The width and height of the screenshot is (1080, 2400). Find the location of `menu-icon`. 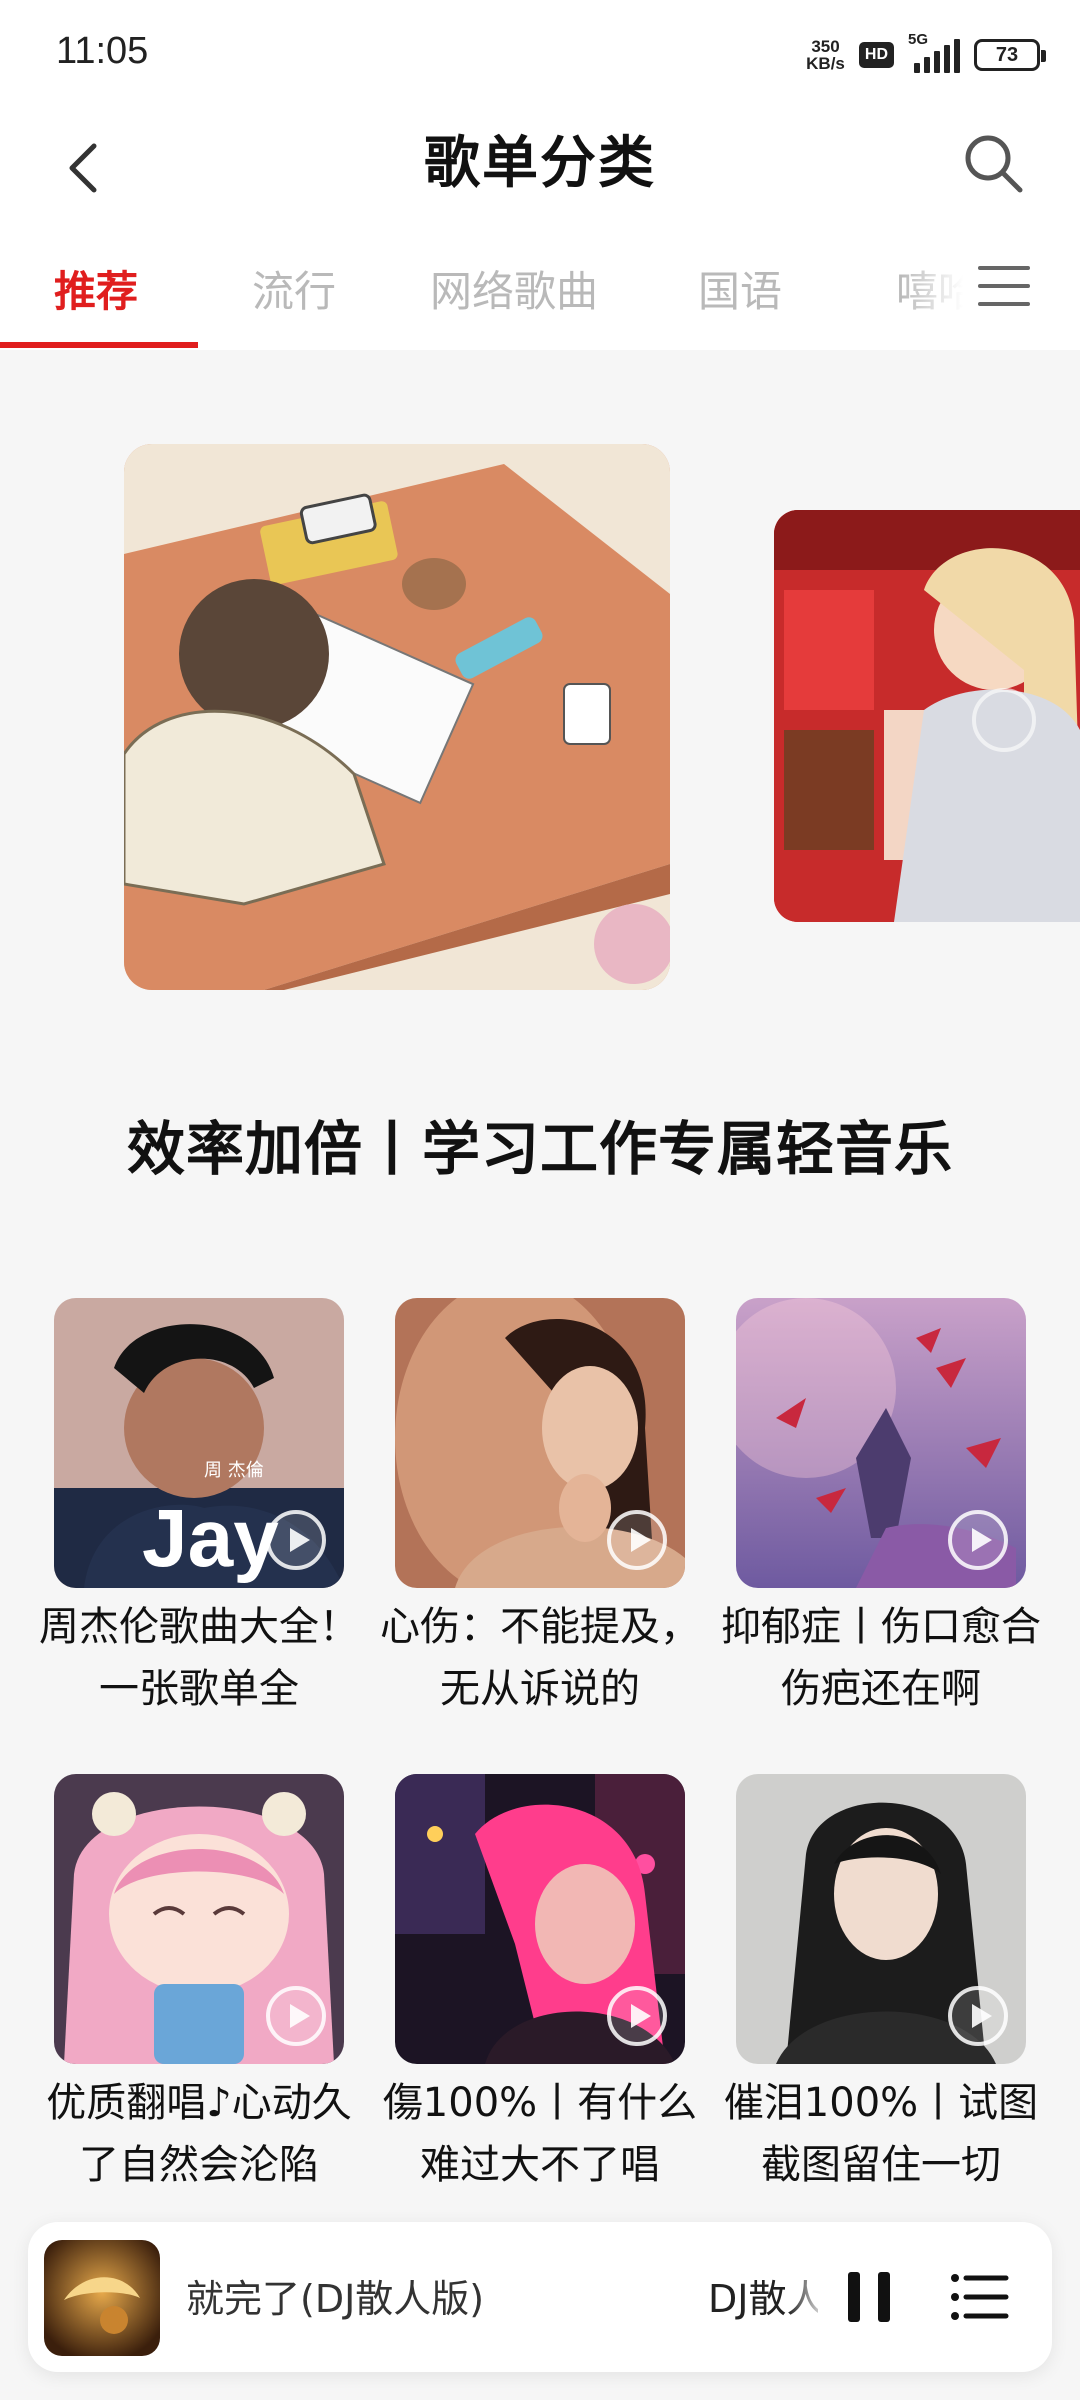

menu-icon is located at coordinates (1004, 286).